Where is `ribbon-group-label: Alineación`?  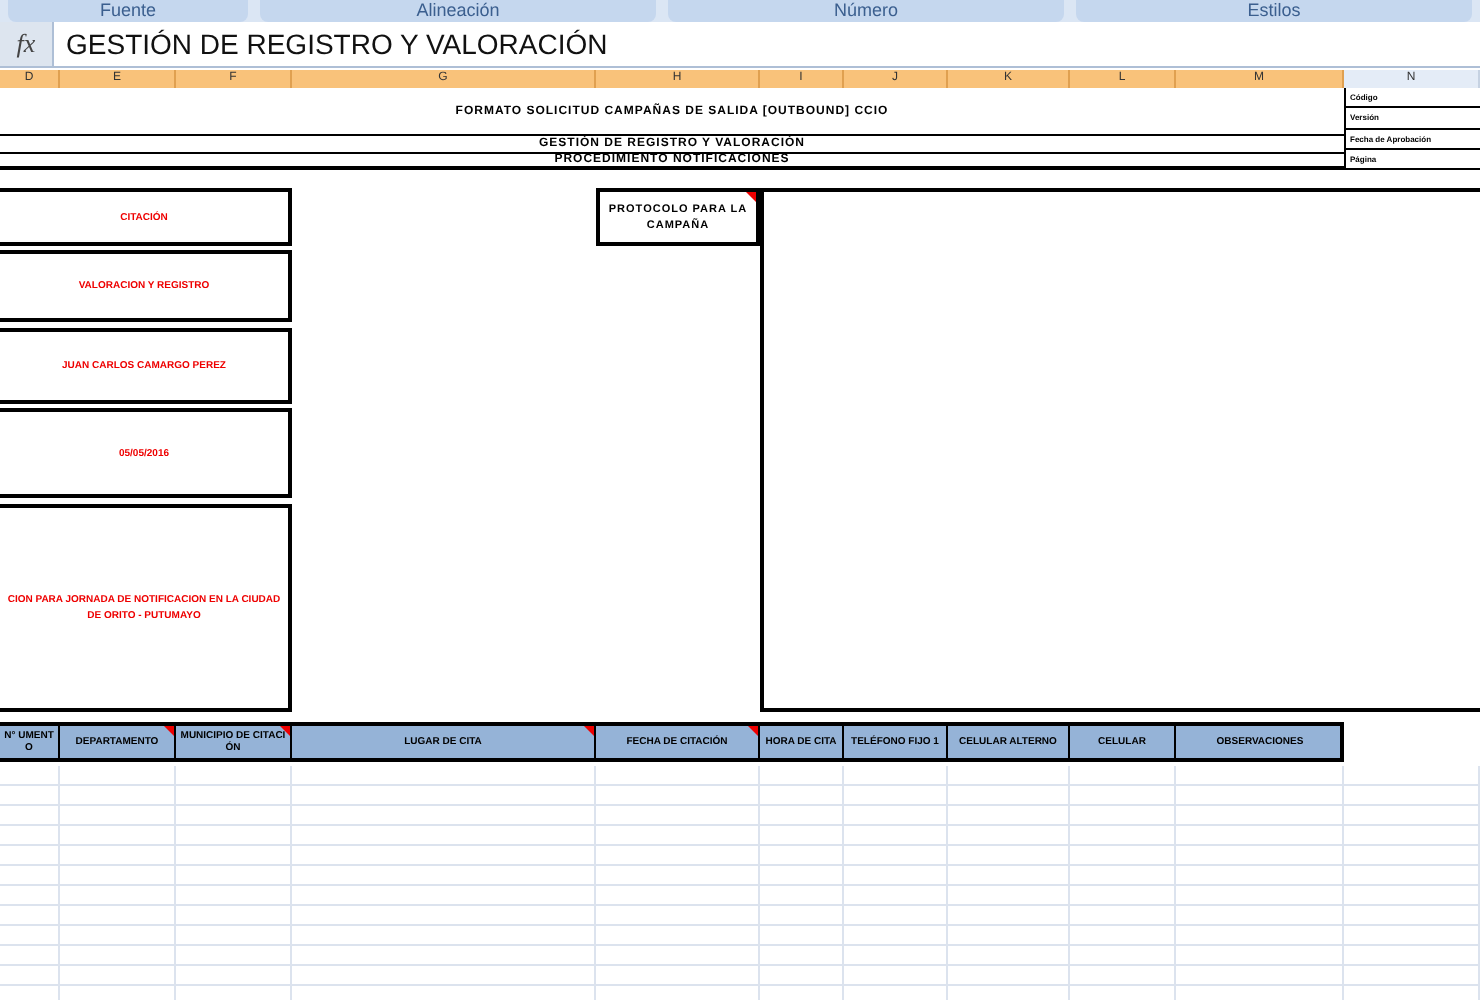
ribbon-group-label: Alineación is located at coordinates (458, 11).